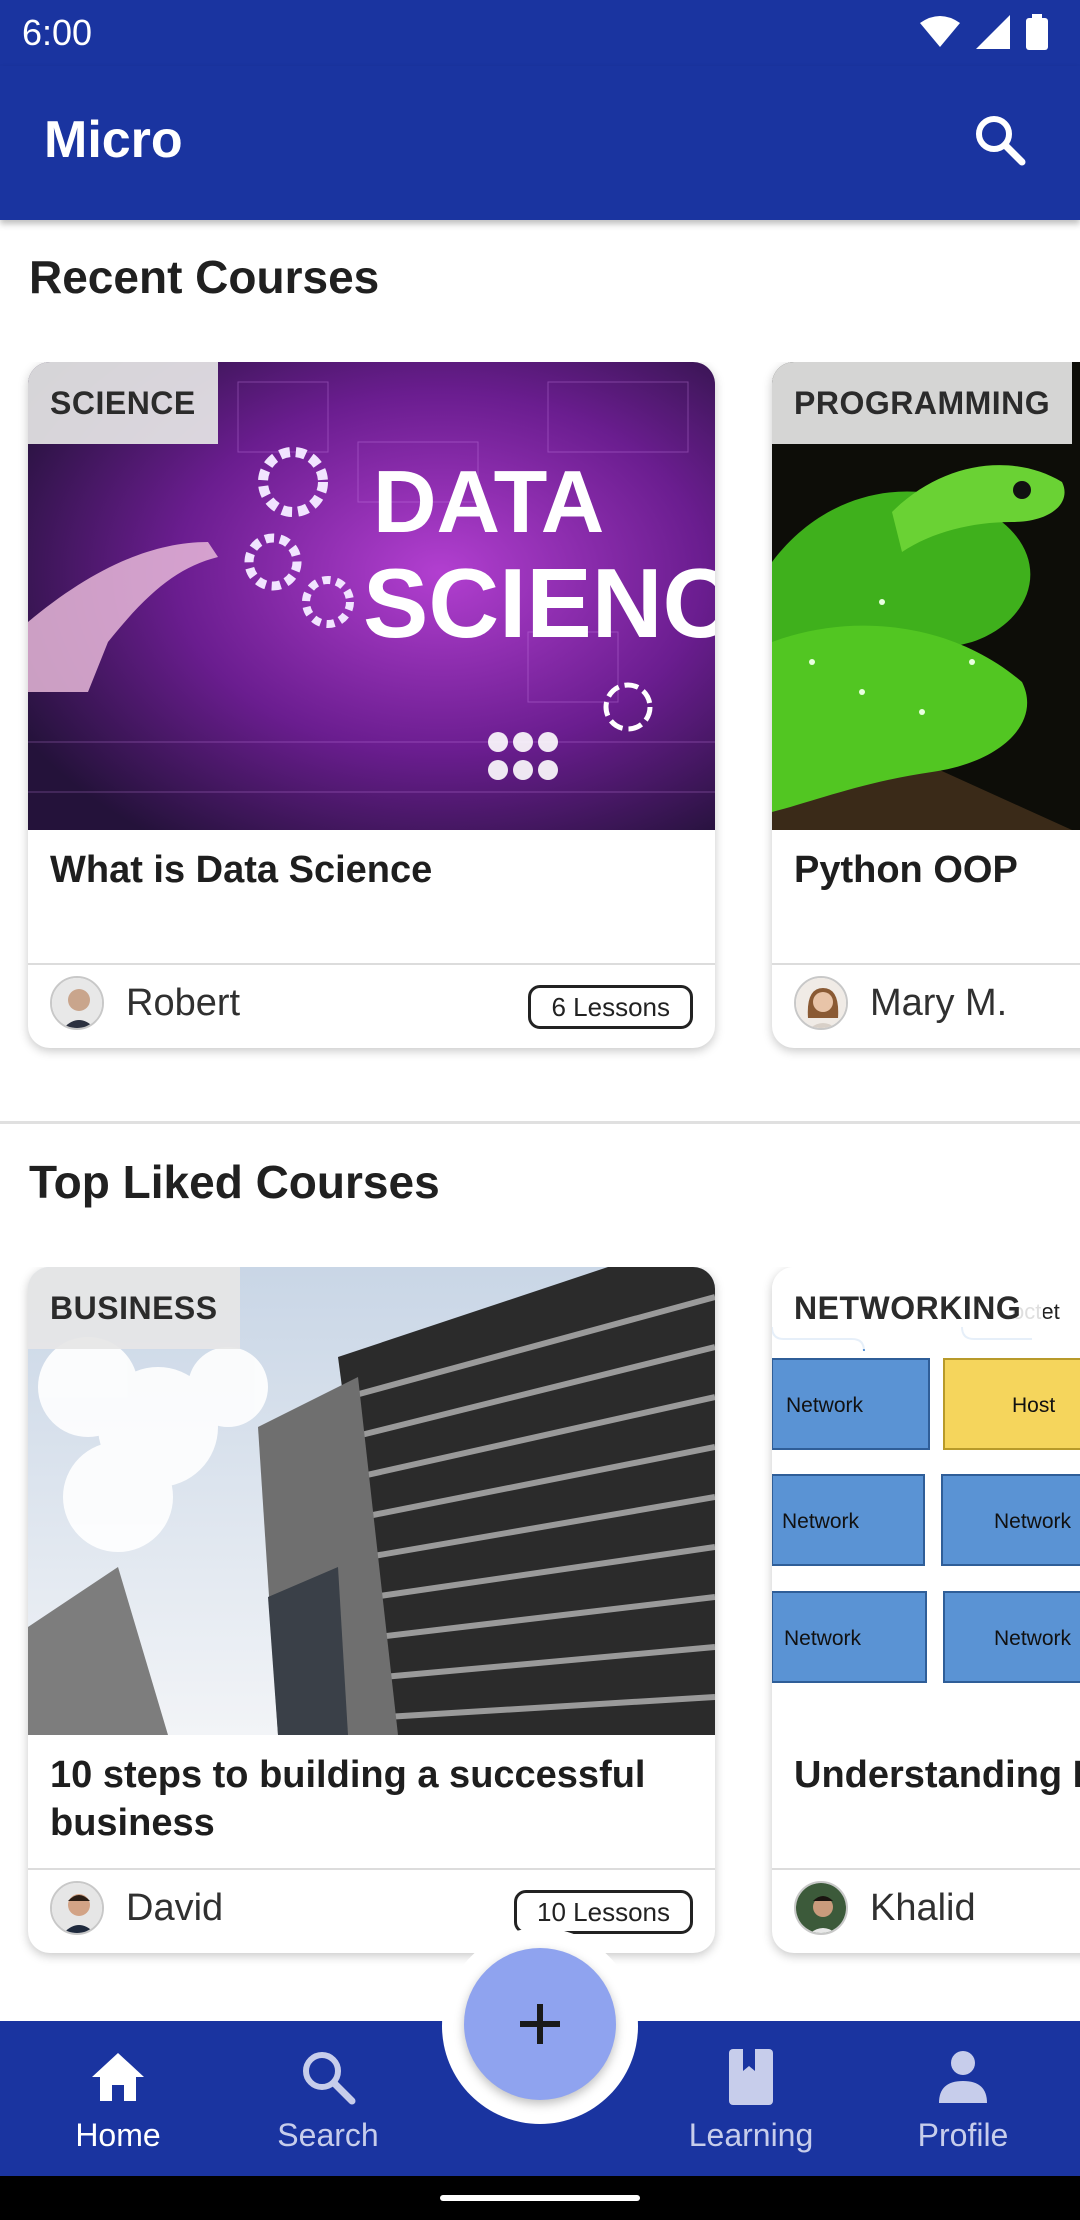 Image resolution: width=1080 pixels, height=2220 pixels. What do you see at coordinates (328, 2135) in the screenshot?
I see `nav-search-label: Search` at bounding box center [328, 2135].